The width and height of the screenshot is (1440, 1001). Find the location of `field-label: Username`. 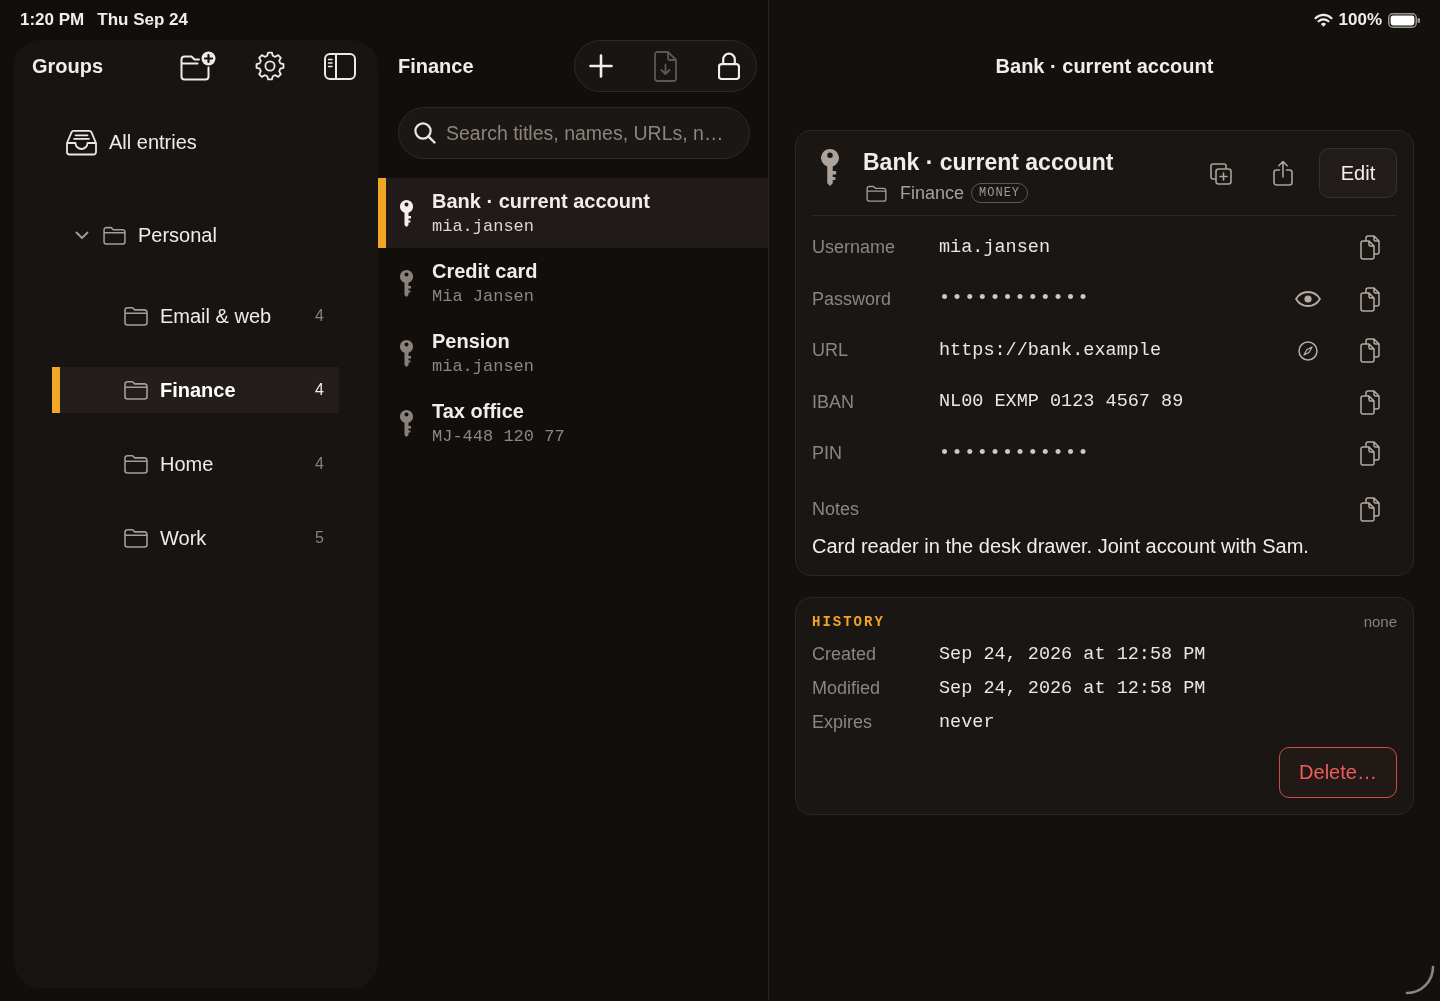

field-label: Username is located at coordinates (854, 248).